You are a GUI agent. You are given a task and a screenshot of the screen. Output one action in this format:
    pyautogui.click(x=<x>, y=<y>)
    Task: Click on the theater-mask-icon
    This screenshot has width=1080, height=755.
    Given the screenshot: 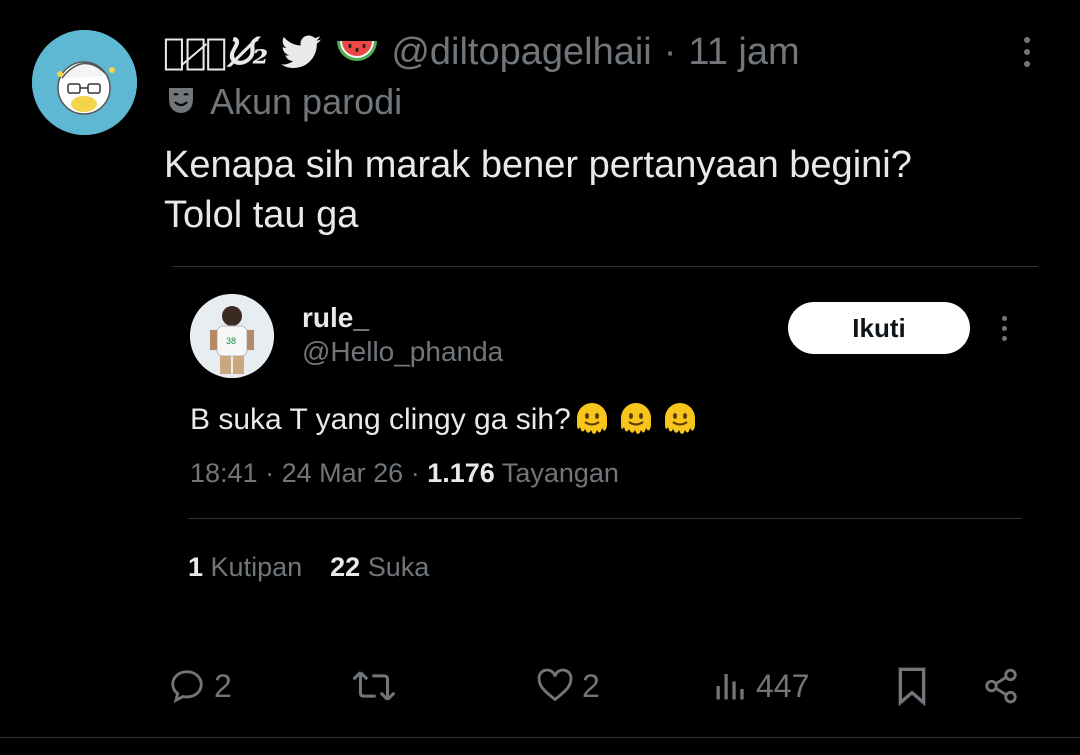 What is the action you would take?
    pyautogui.click(x=181, y=102)
    